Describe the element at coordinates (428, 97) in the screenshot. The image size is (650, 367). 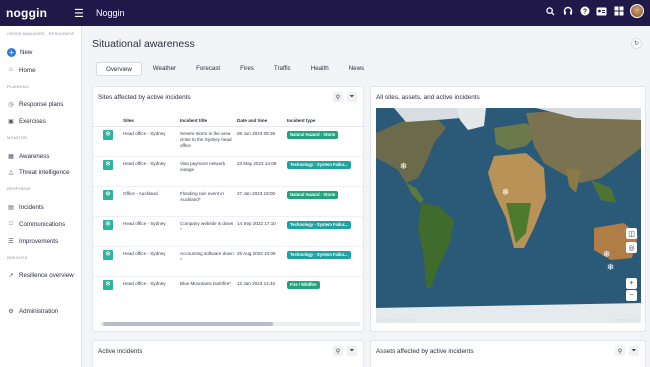
I see `map-card-title: All sites, assets, and active incidents` at that location.